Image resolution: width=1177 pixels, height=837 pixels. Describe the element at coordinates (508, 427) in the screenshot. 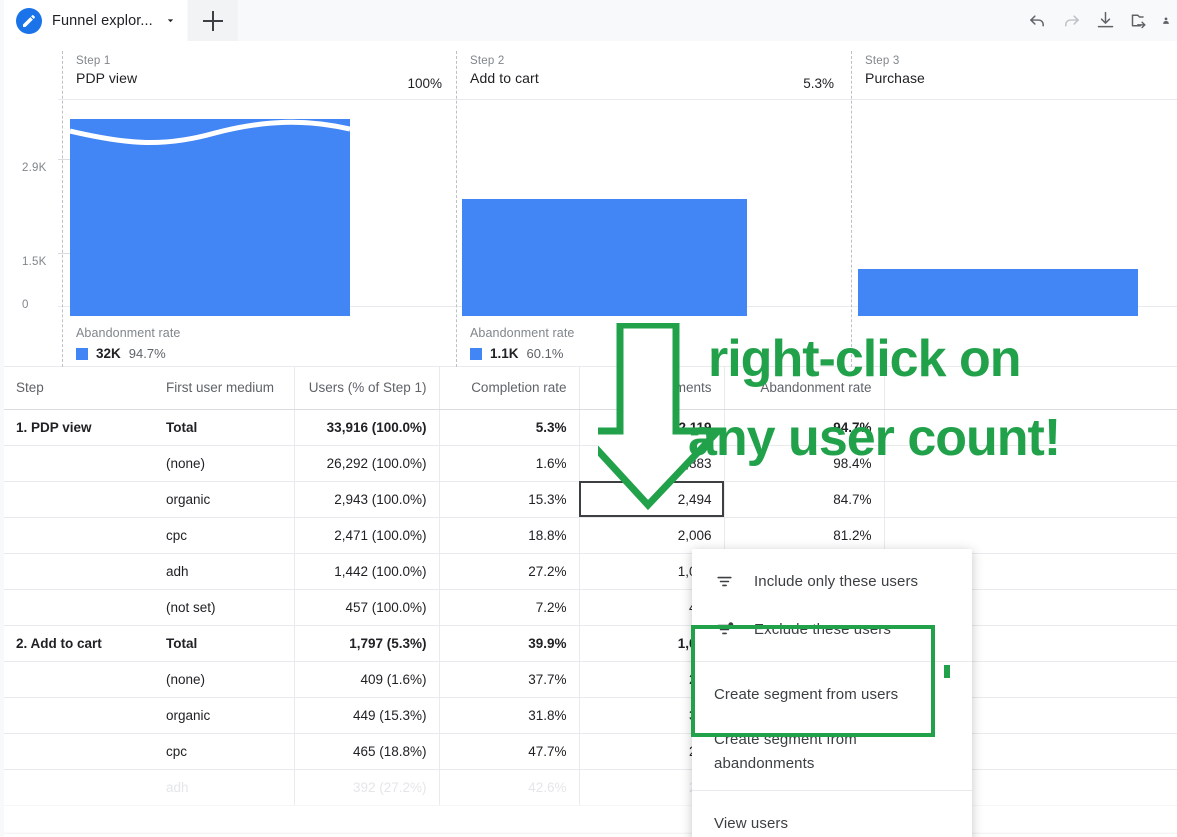

I see `cell-completion-rate: 5.3%` at that location.